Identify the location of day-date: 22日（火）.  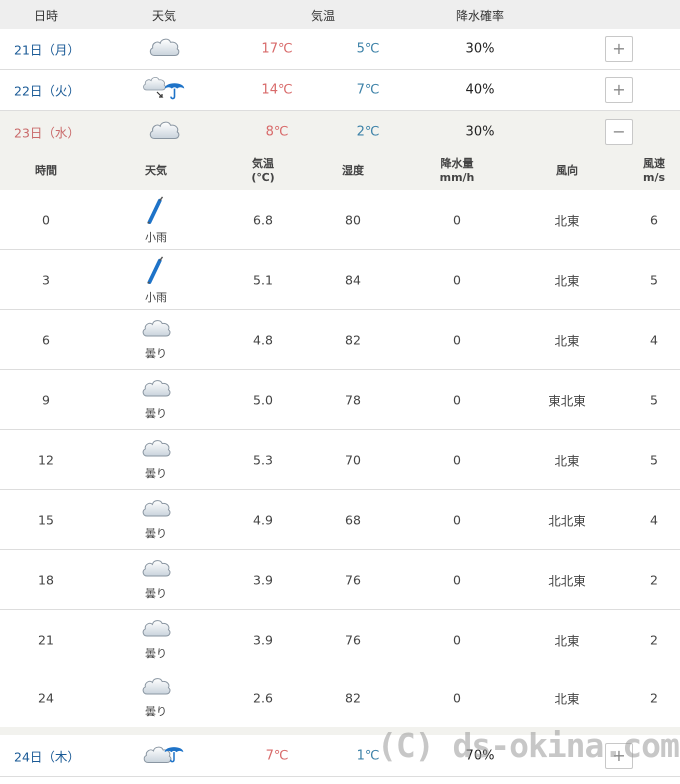
(47, 91).